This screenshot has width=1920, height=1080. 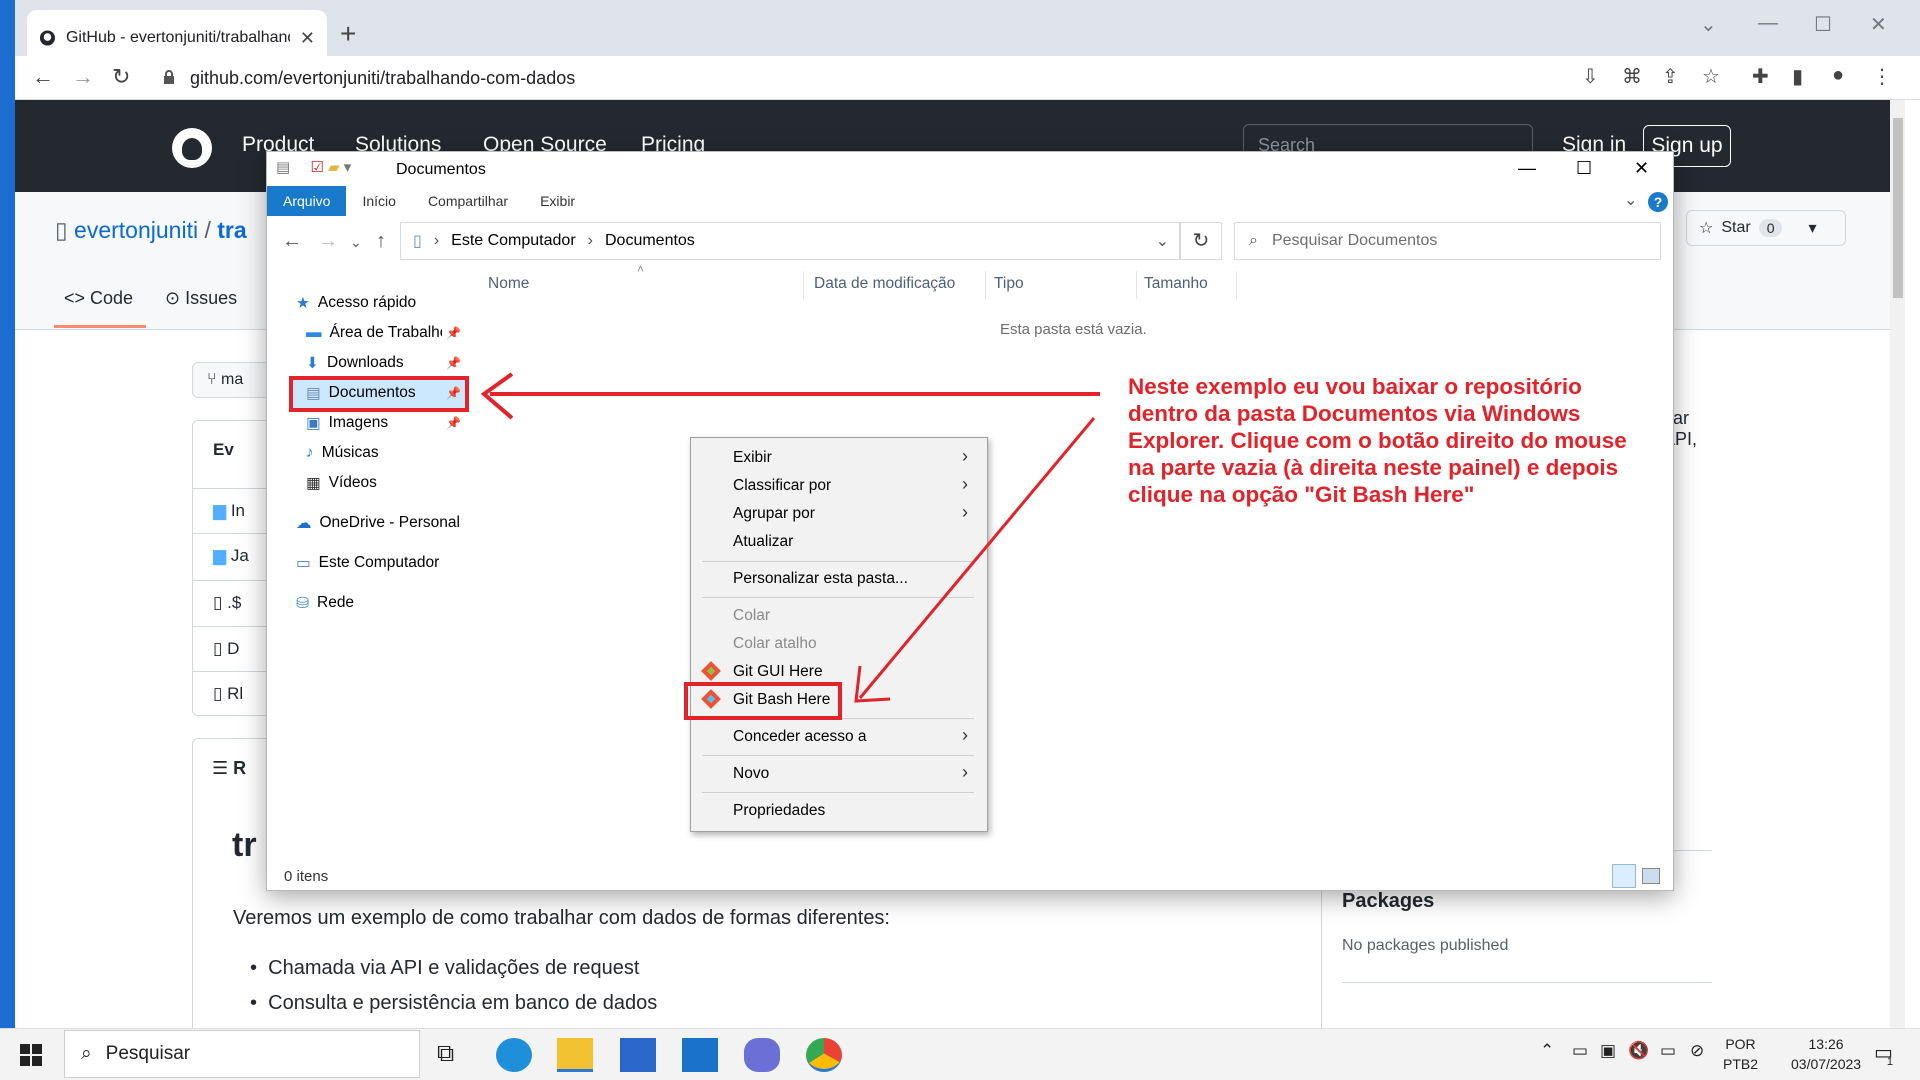 I want to click on breadcrumb-documents: Documentos, so click(x=650, y=241).